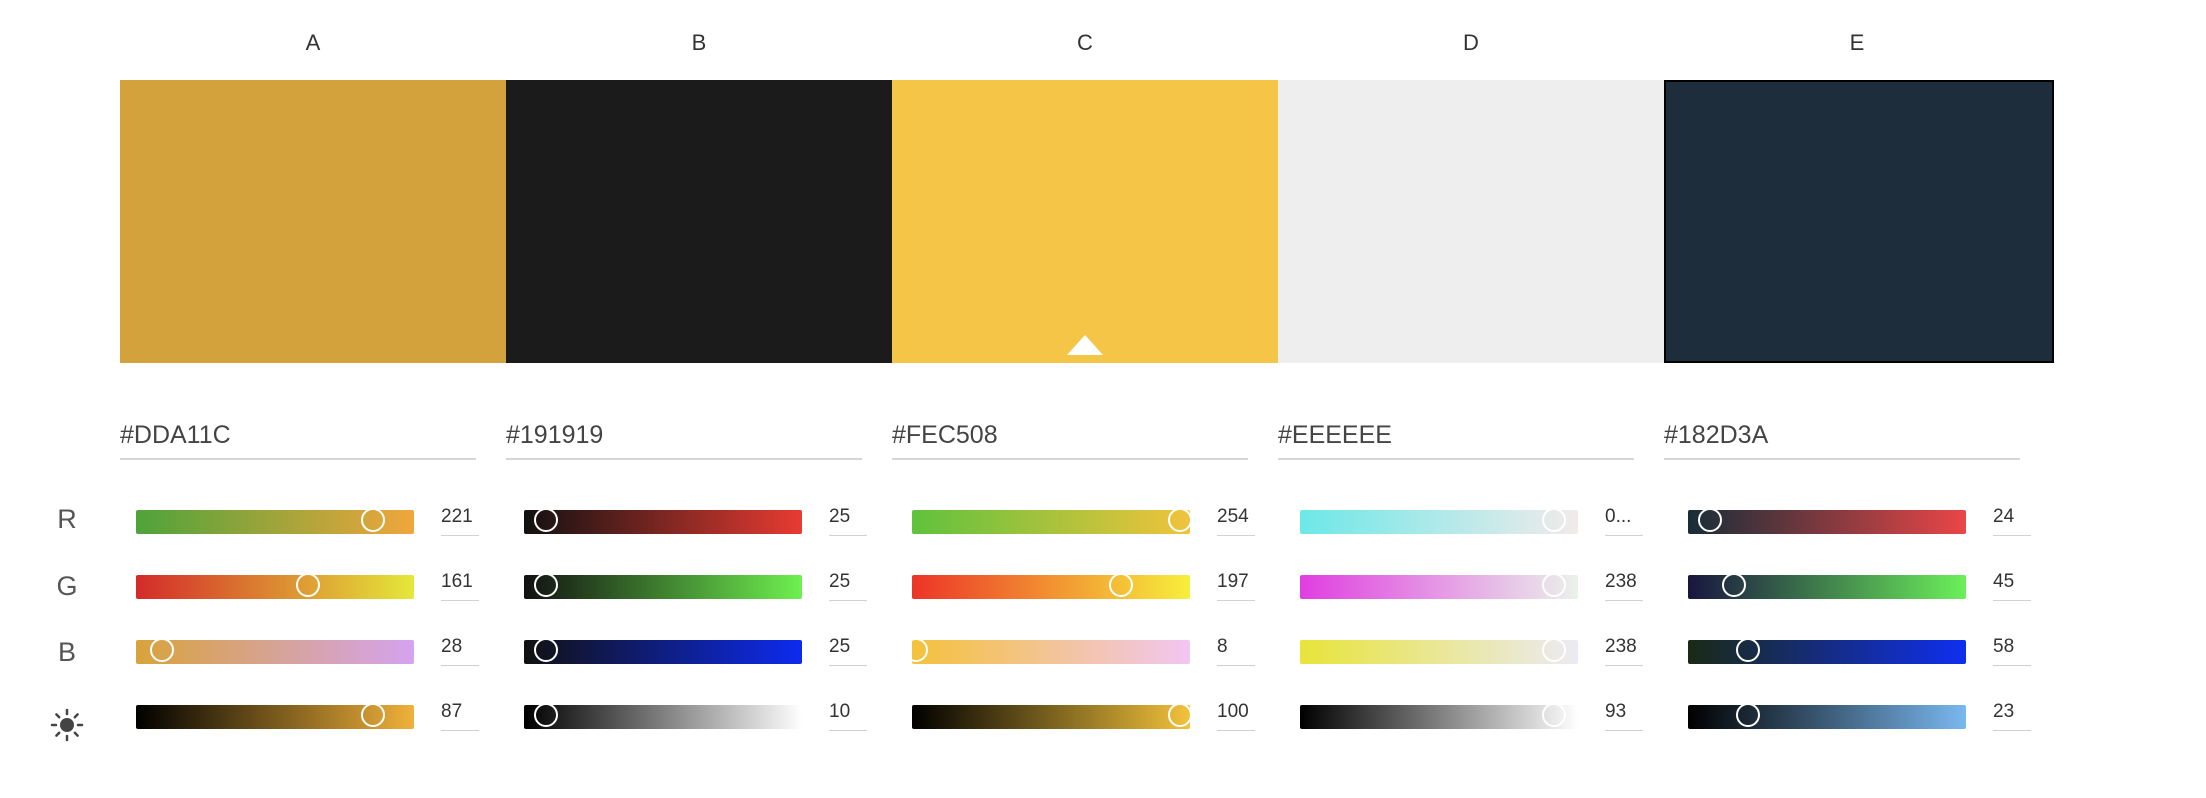 Image resolution: width=2206 pixels, height=798 pixels. What do you see at coordinates (2012, 715) in the screenshot?
I see `value-e-brightness: 23` at bounding box center [2012, 715].